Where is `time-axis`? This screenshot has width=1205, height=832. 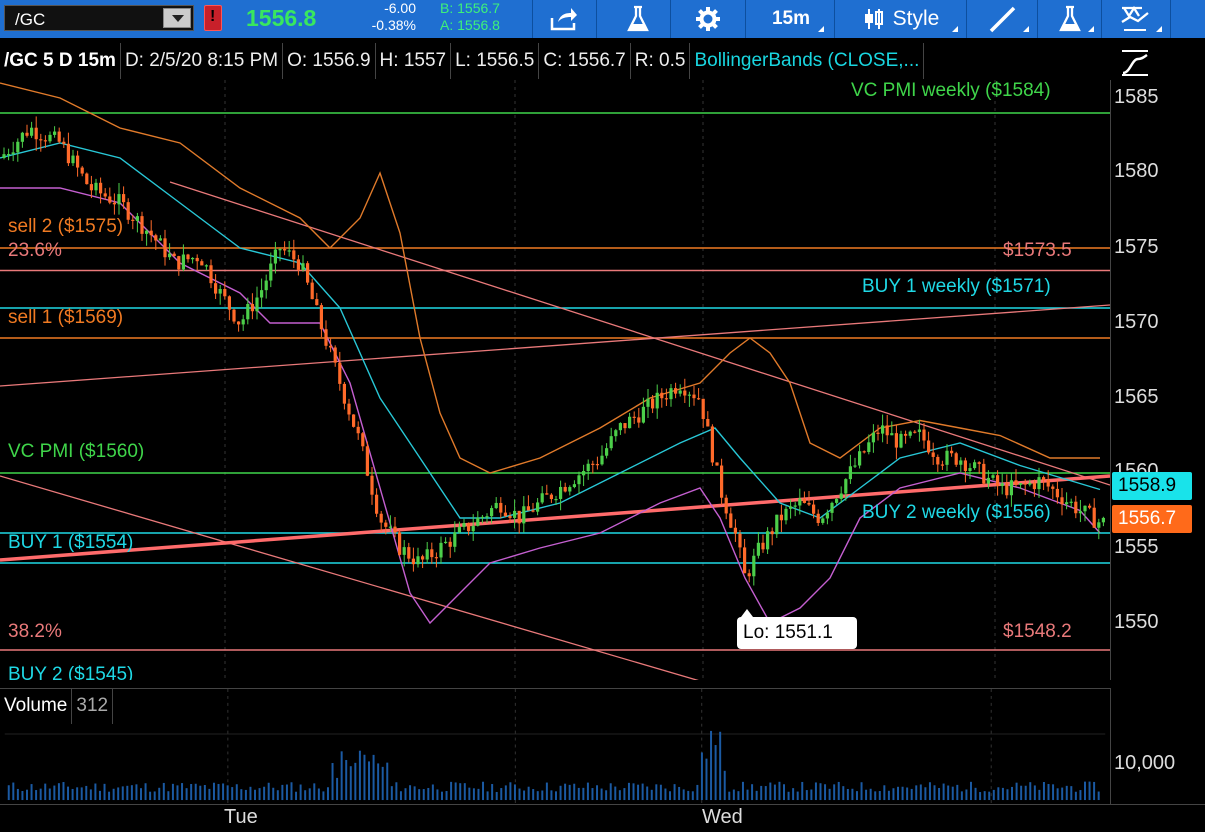 time-axis is located at coordinates (602, 818).